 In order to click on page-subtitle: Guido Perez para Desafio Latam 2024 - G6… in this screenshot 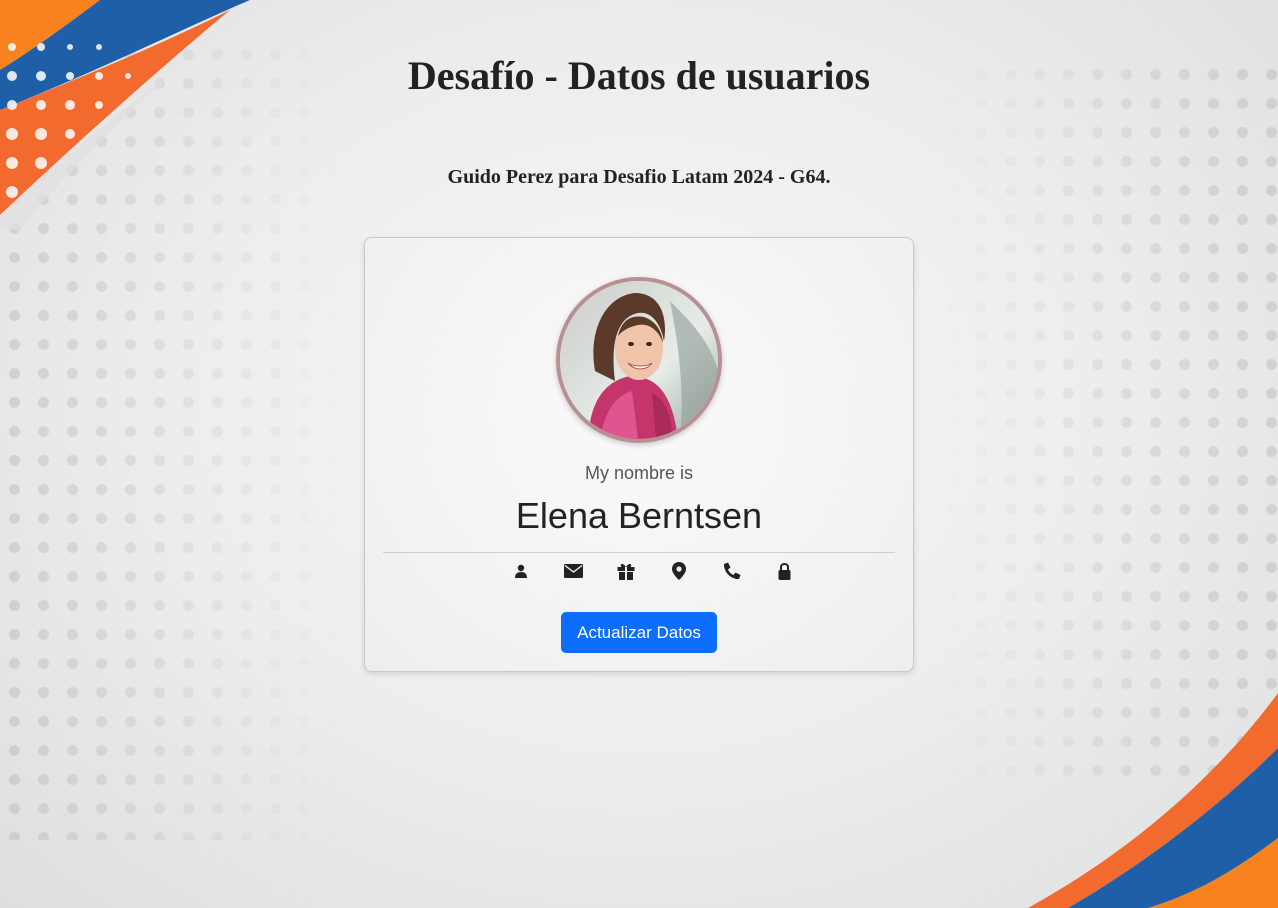, I will do `click(639, 177)`.